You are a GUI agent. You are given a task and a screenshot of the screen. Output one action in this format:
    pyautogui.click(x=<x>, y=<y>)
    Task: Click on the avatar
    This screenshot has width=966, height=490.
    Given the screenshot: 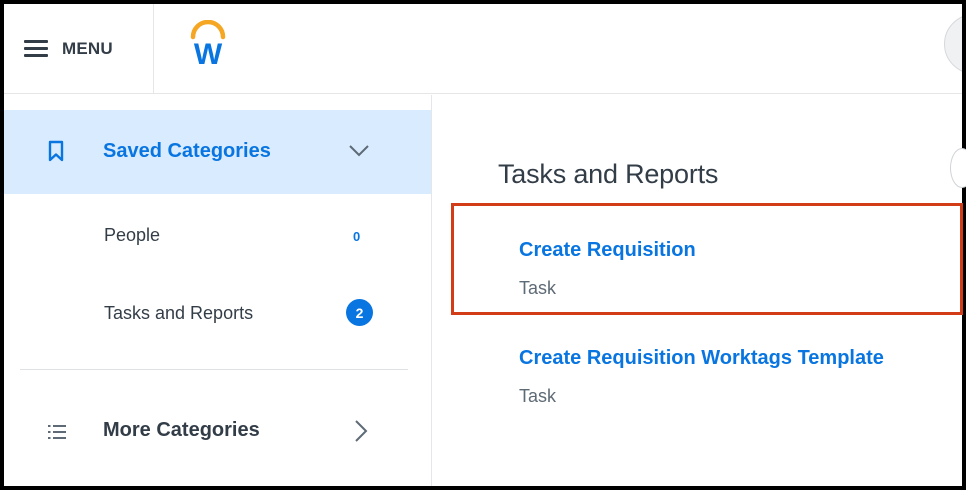 What is the action you would take?
    pyautogui.click(x=953, y=44)
    